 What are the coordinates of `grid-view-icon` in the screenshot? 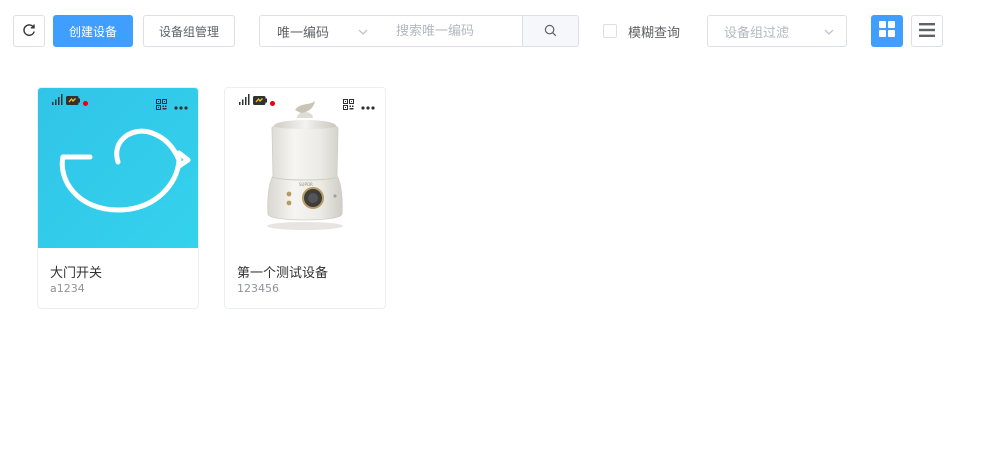 It's located at (887, 31).